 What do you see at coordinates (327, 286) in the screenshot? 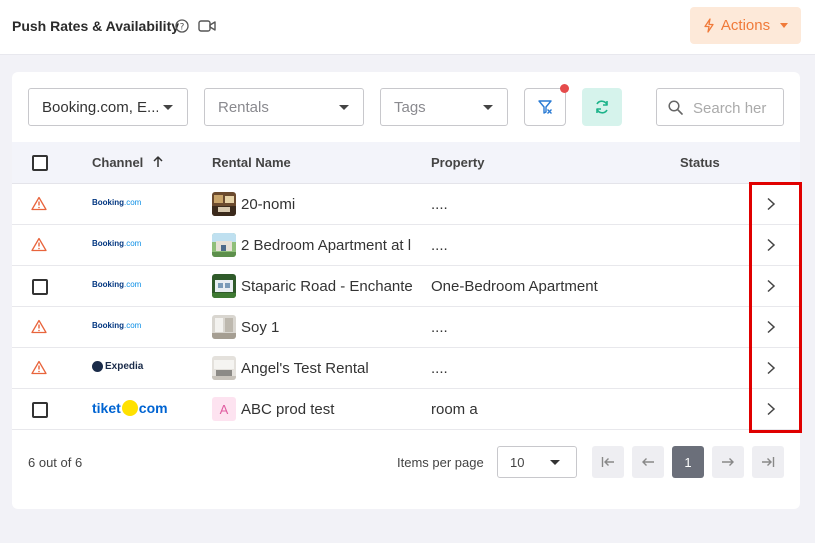
I see `rental-name: Staparic Road - Enchante` at bounding box center [327, 286].